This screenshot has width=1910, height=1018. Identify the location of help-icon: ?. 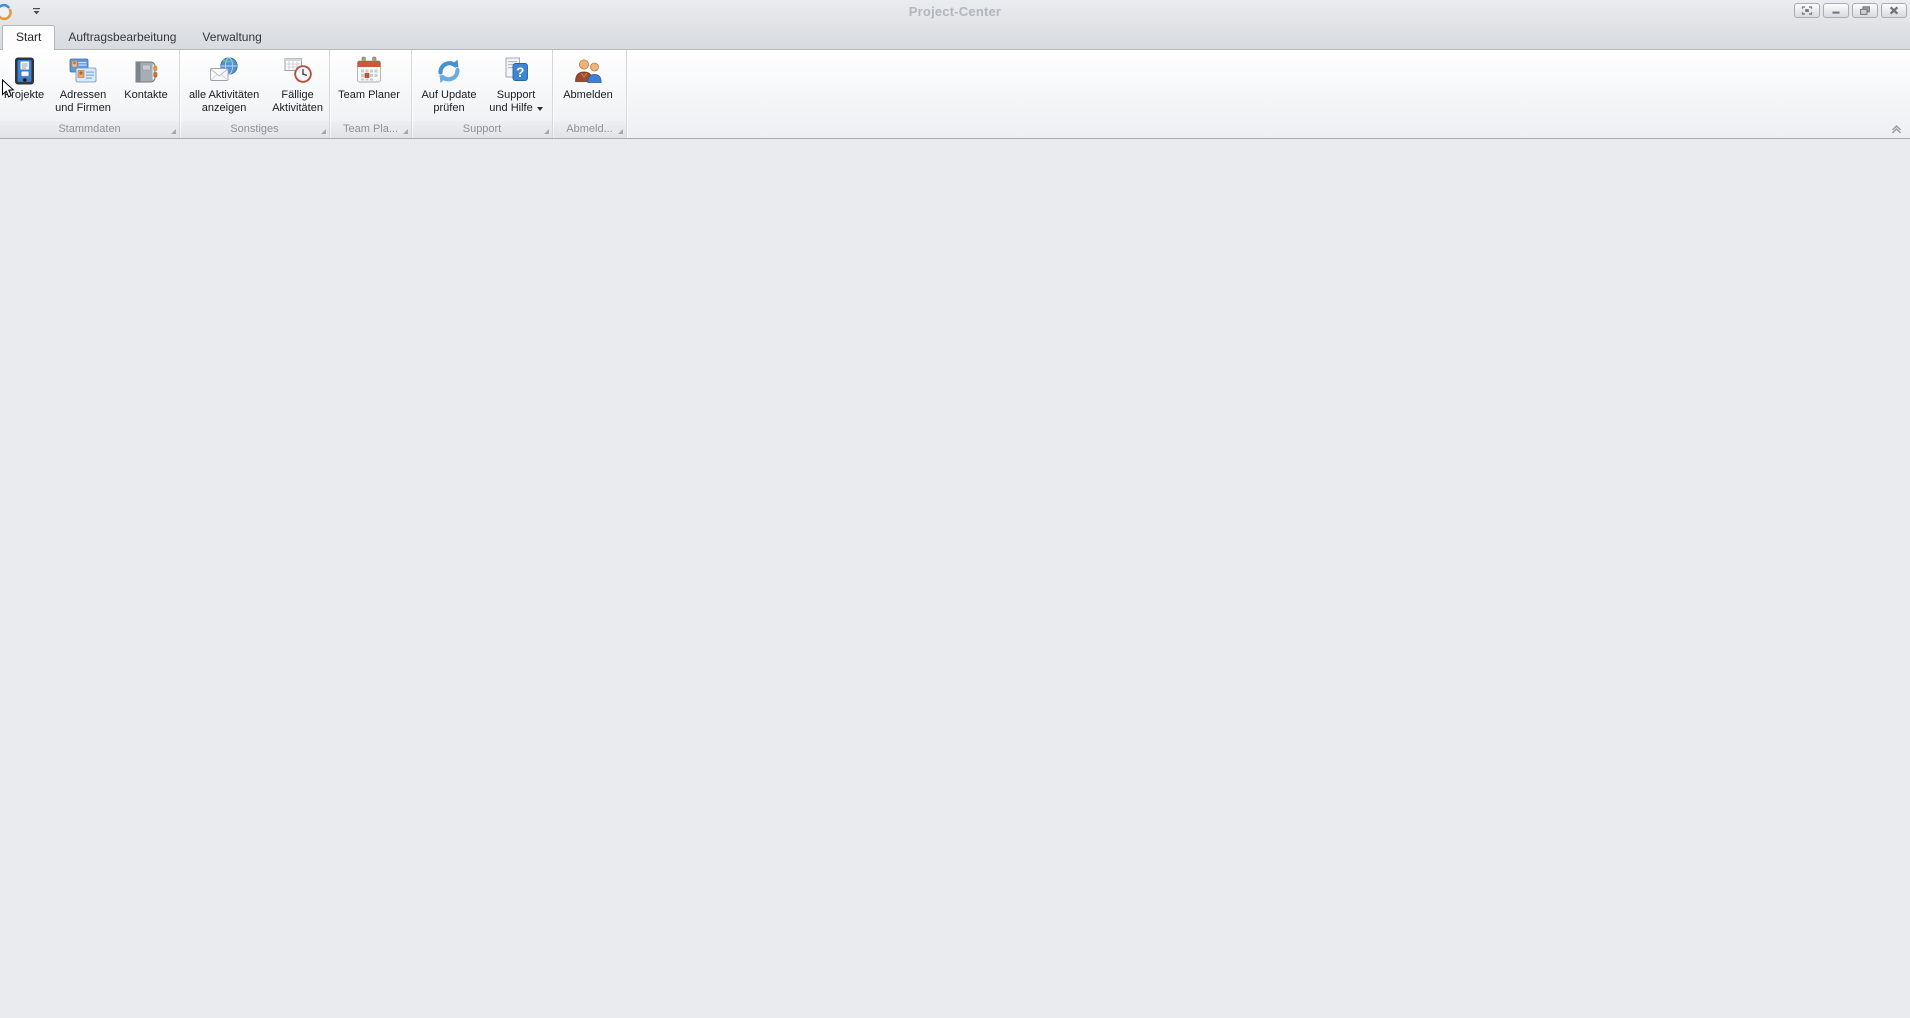
(516, 71).